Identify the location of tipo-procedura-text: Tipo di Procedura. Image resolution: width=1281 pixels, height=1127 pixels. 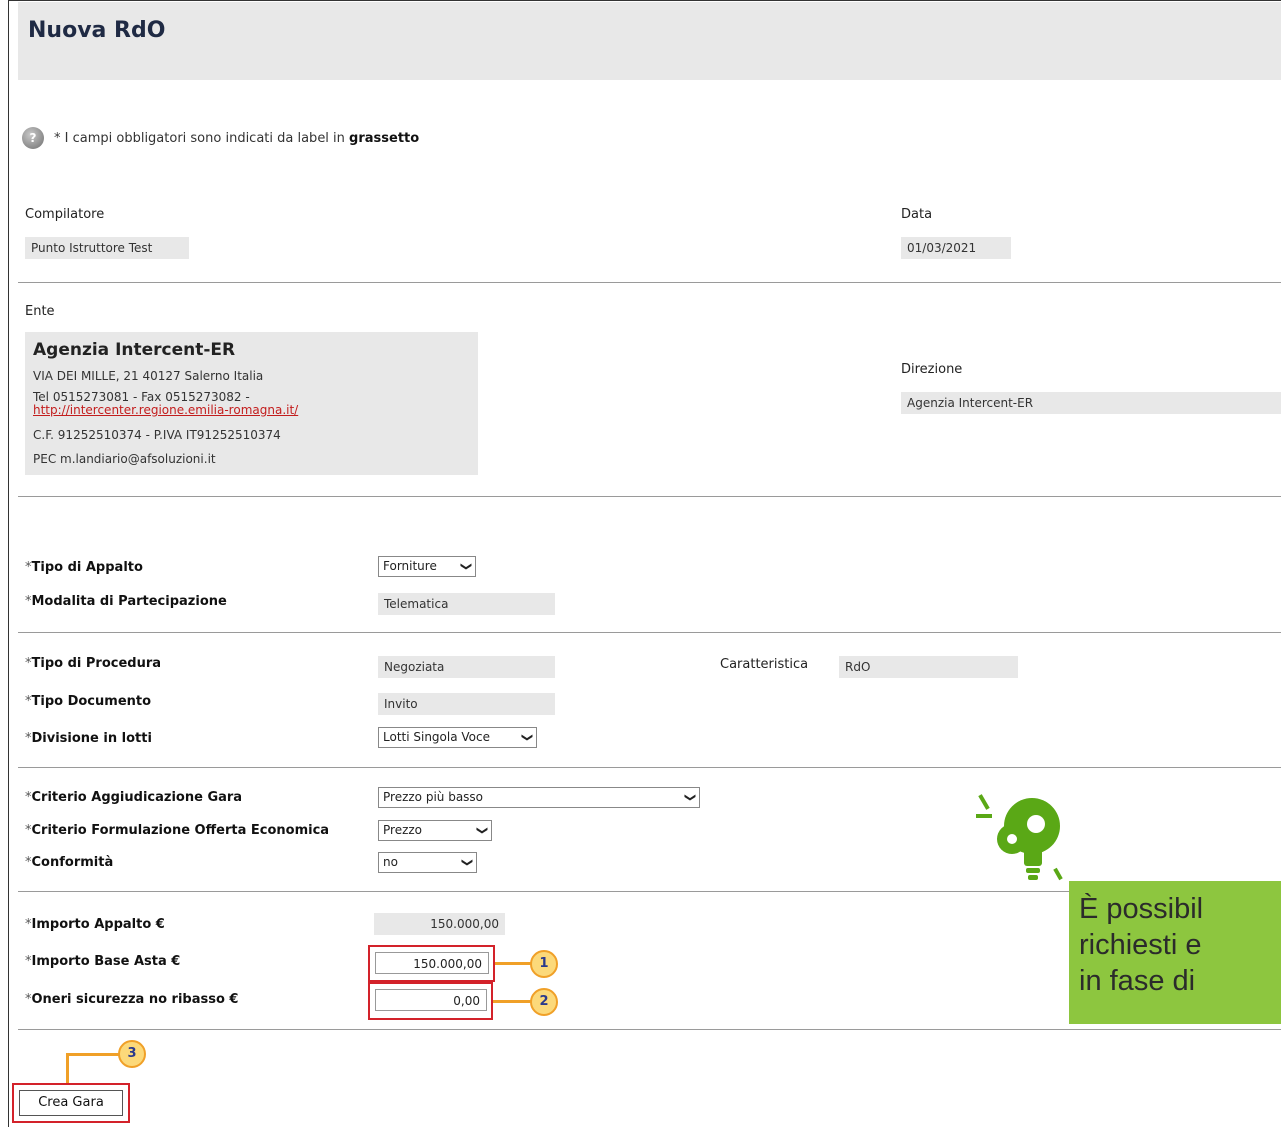
(96, 663).